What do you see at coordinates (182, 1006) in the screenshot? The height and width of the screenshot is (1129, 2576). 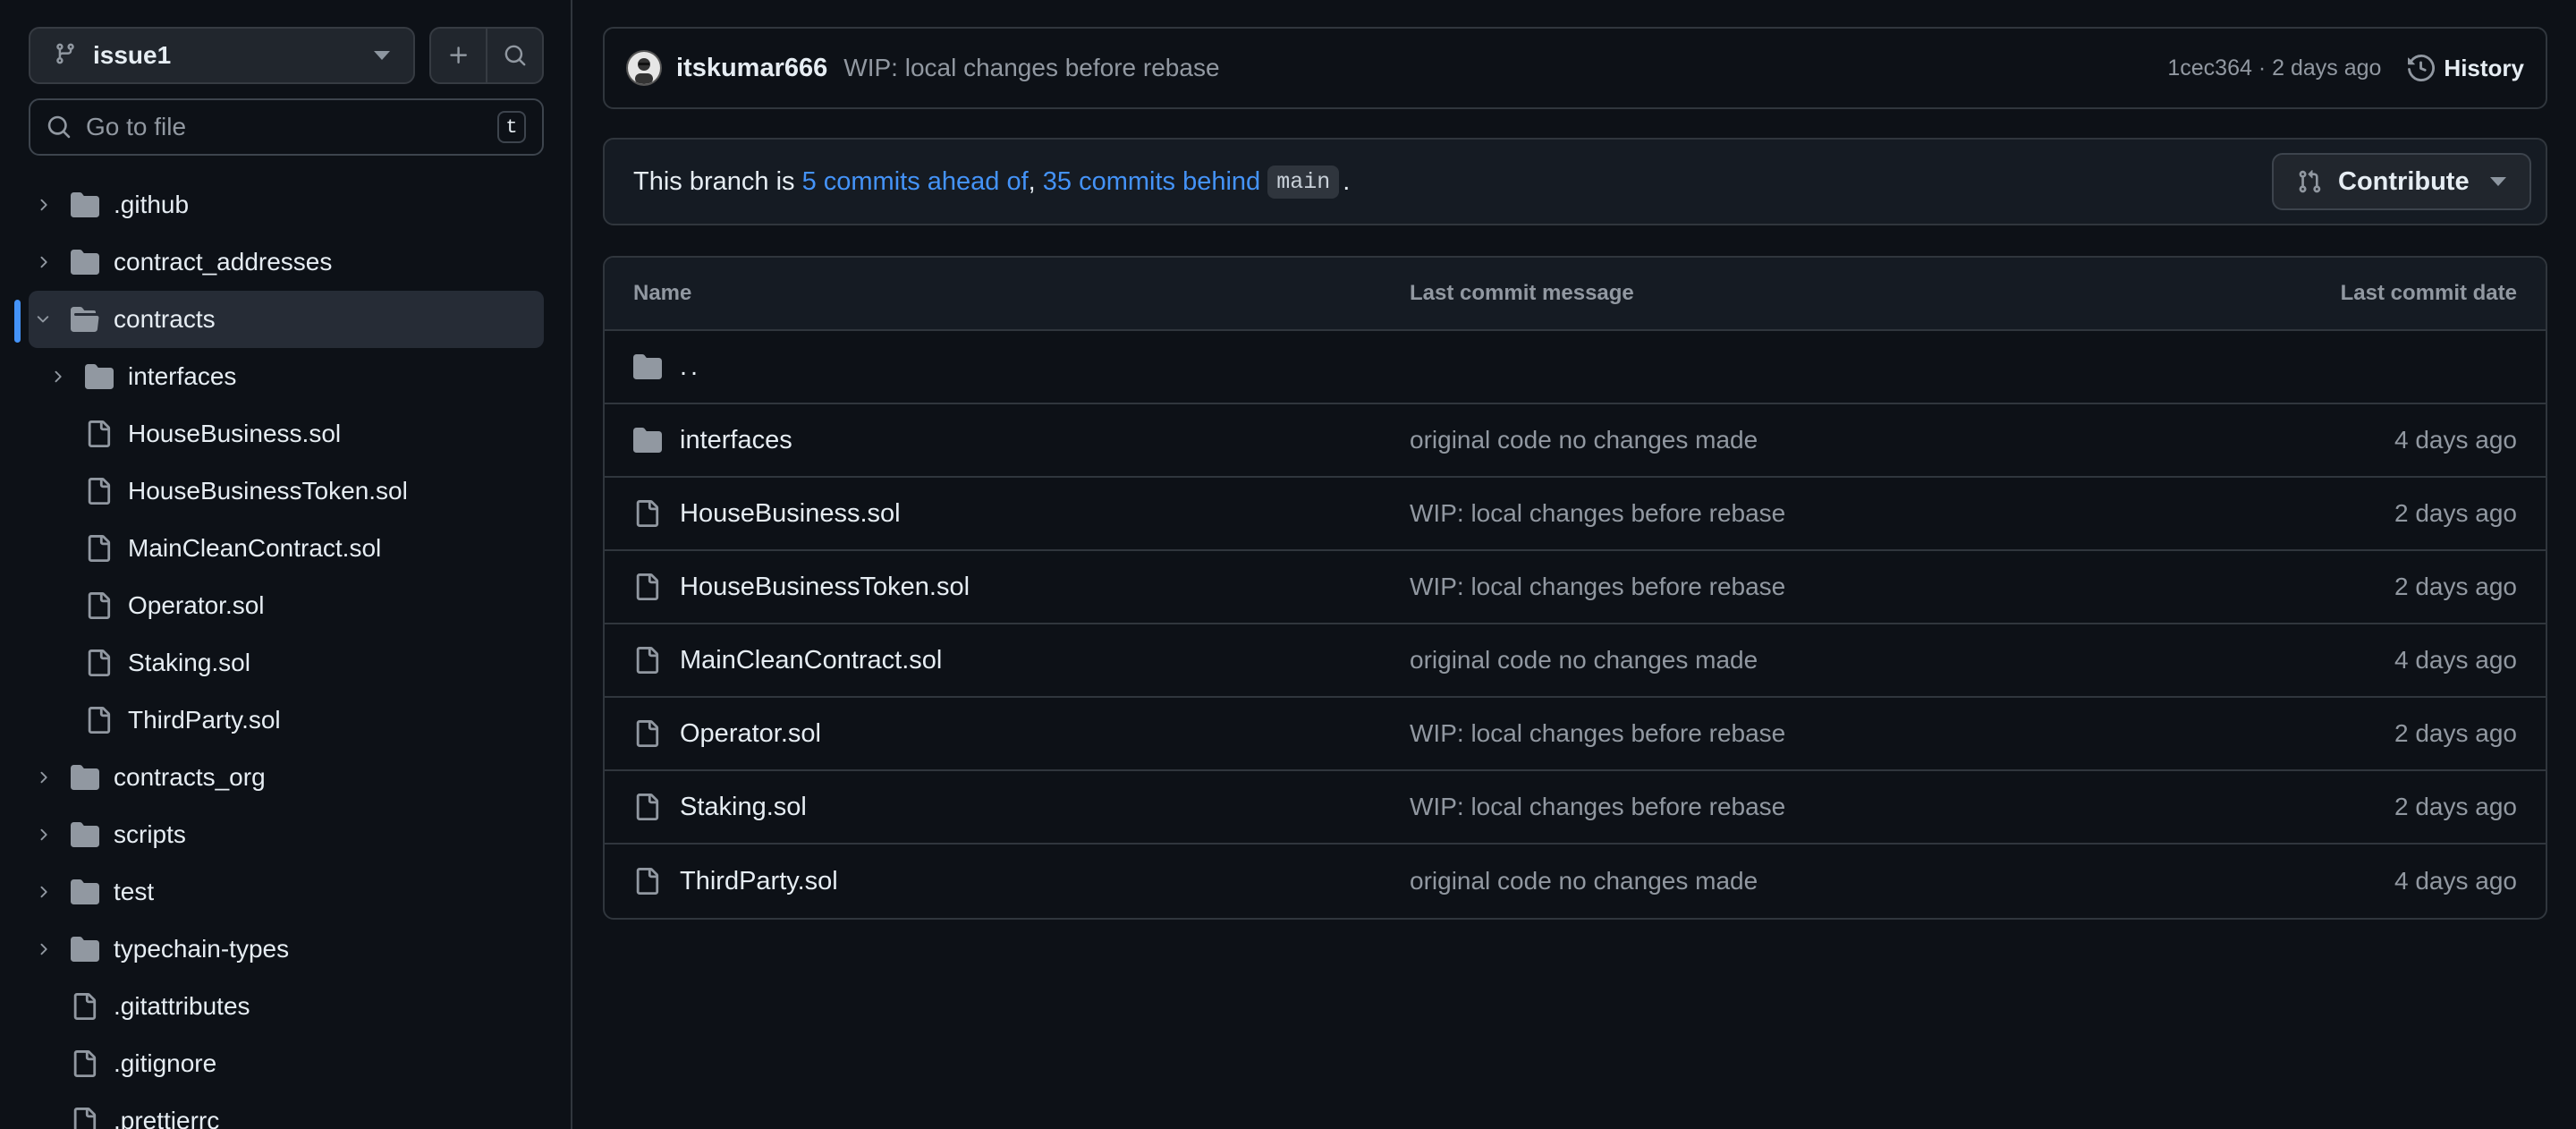 I see `tree-item-label: .gitattributes` at bounding box center [182, 1006].